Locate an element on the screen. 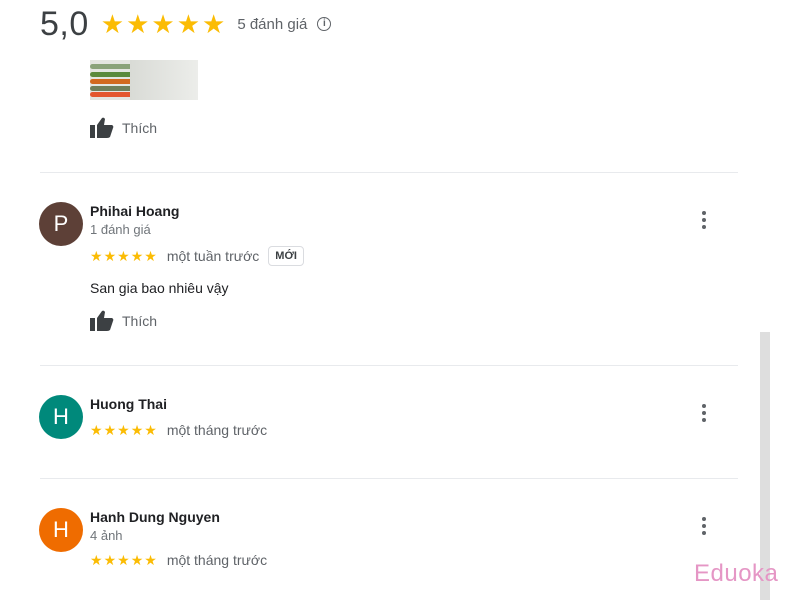 Image resolution: width=800 pixels, height=600 pixels. rating-summary: 5,0 ★ ★ ★ ★ ★ 5 đánh giá i is located at coordinates (186, 24).